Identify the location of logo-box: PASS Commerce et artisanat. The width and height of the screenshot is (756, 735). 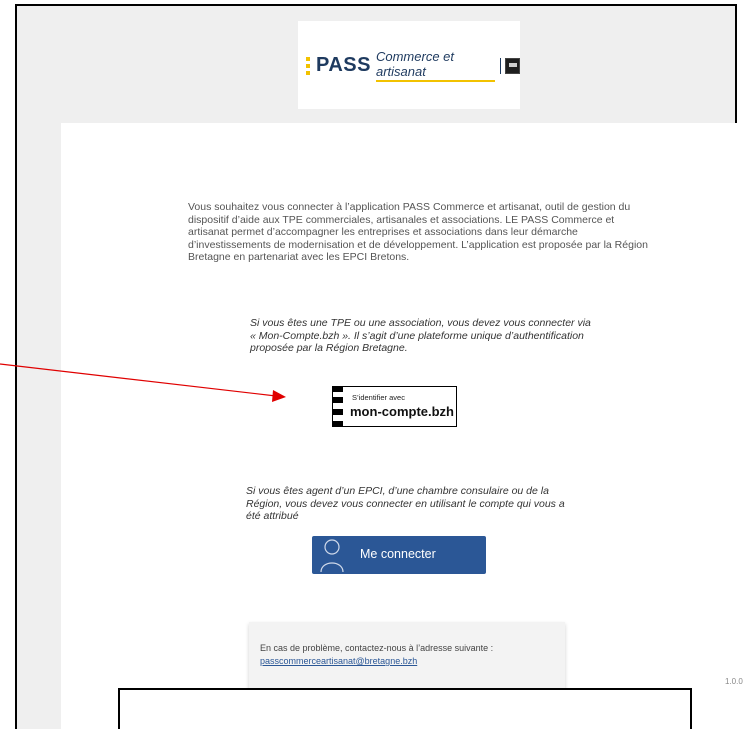
(409, 65).